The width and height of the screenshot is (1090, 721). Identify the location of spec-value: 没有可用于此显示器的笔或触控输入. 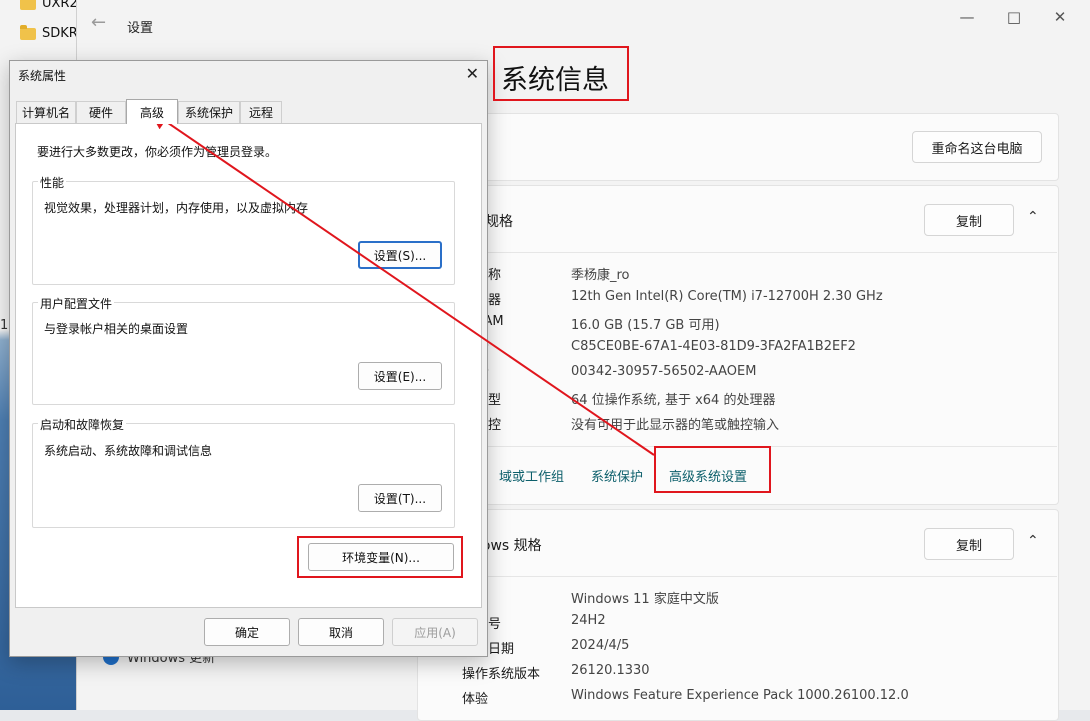
(675, 425).